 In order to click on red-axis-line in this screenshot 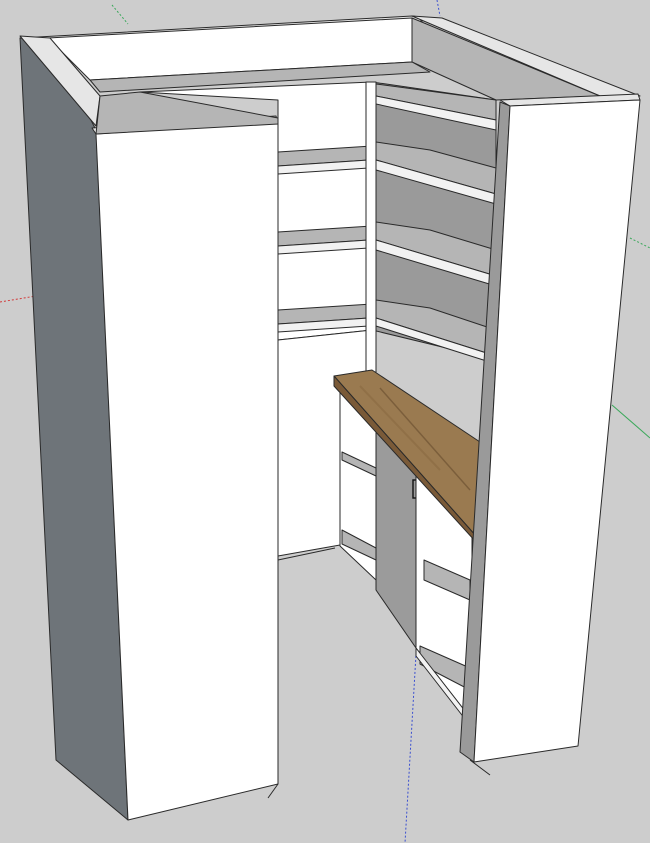, I will do `click(18, 299)`.